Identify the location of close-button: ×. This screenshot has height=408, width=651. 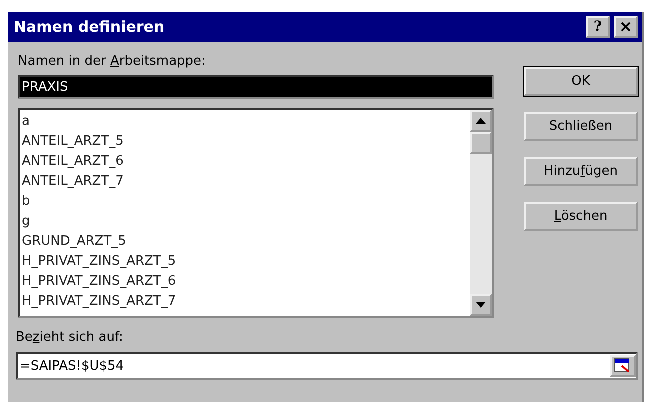
(626, 27).